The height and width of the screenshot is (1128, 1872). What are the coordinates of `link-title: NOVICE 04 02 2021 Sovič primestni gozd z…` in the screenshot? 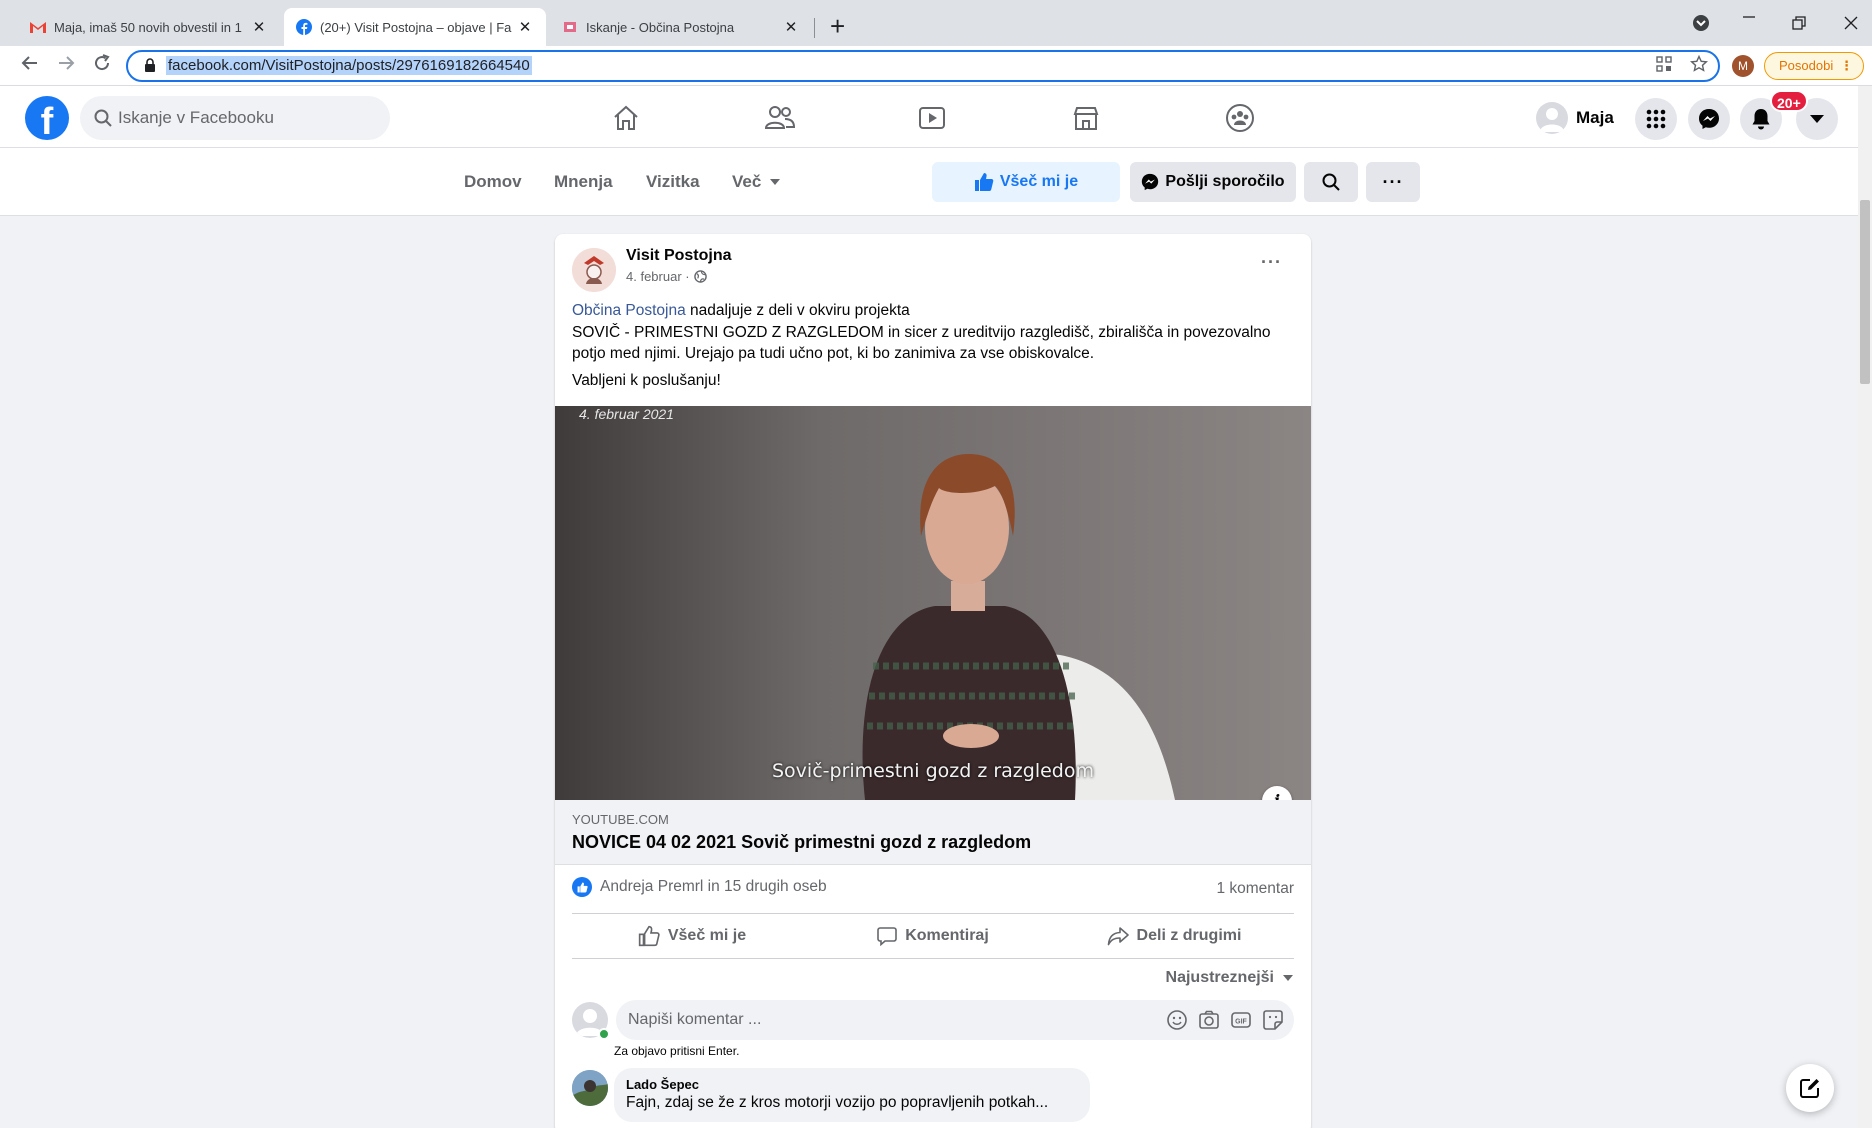 It's located at (801, 842).